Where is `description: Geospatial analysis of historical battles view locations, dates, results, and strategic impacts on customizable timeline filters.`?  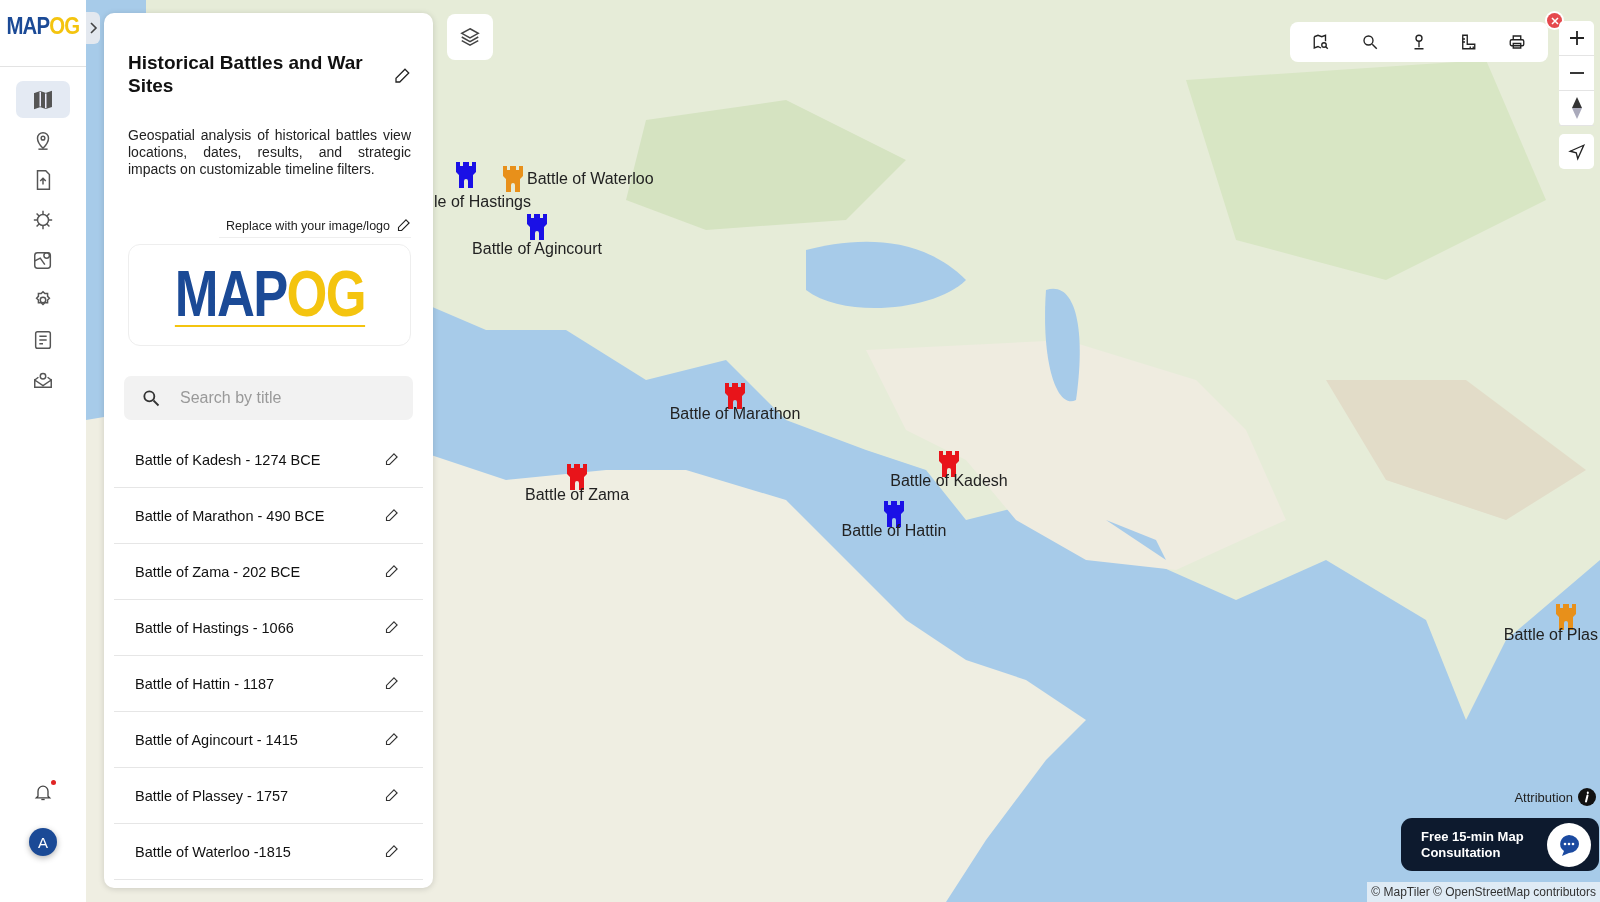 description: Geospatial analysis of historical battles view locations, dates, results, and strategic impacts on customizable timeline filters. is located at coordinates (269, 152).